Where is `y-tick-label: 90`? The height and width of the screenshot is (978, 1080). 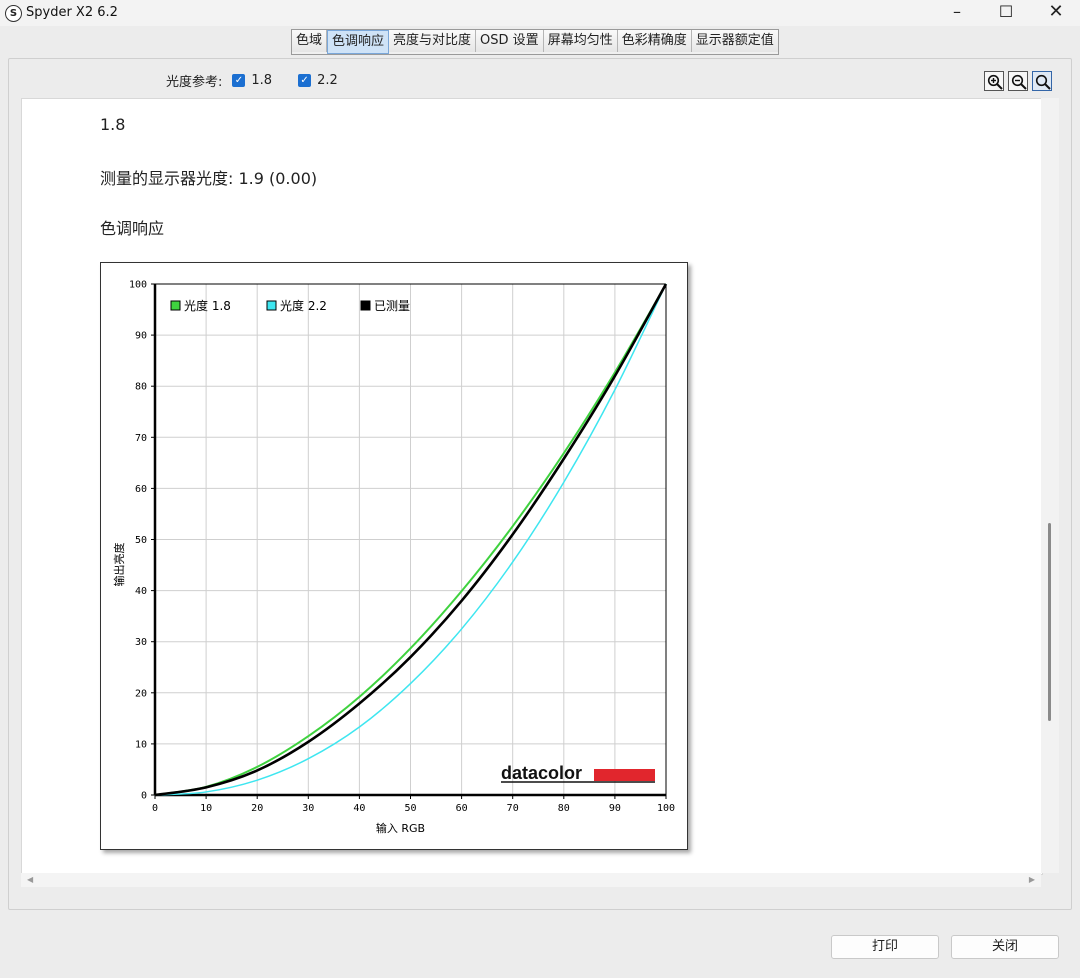
y-tick-label: 90 is located at coordinates (141, 336).